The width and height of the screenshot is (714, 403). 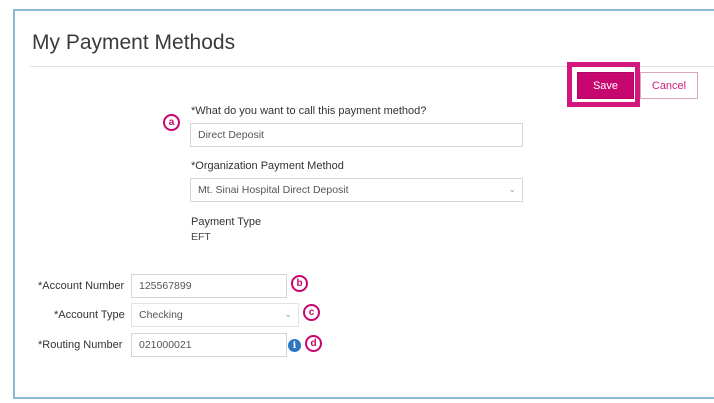 I want to click on routing-number-label-text: Routing Number, so click(x=82, y=345).